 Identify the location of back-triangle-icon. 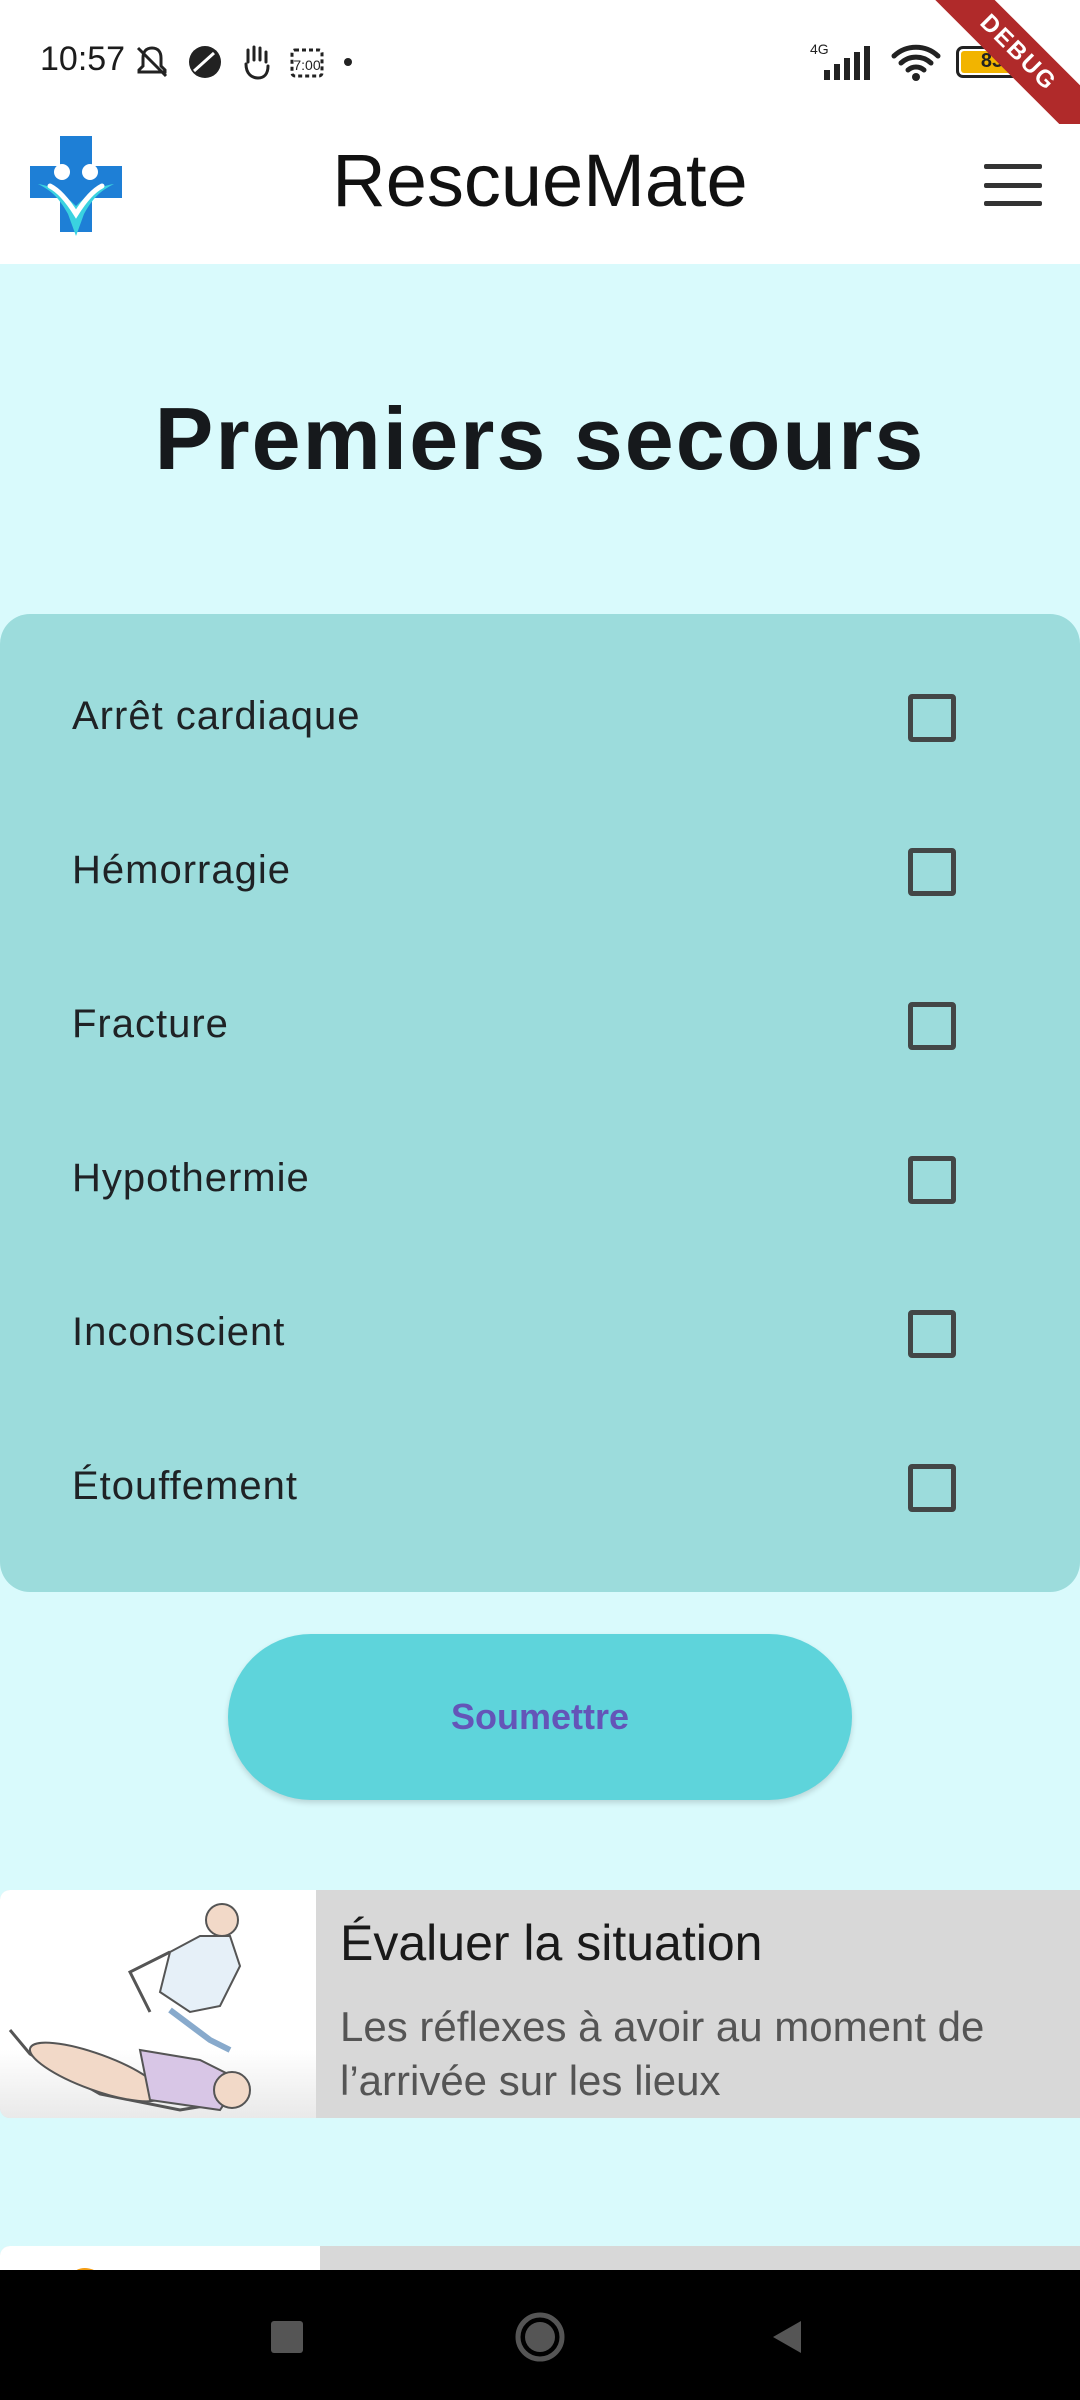
(787, 2337).